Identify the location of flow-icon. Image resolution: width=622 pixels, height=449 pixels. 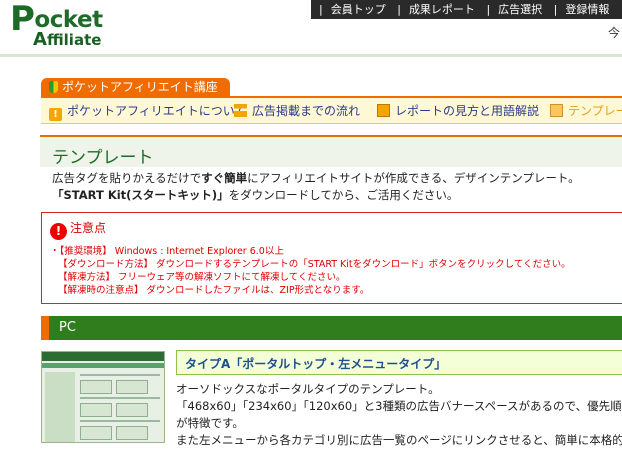
(240, 110).